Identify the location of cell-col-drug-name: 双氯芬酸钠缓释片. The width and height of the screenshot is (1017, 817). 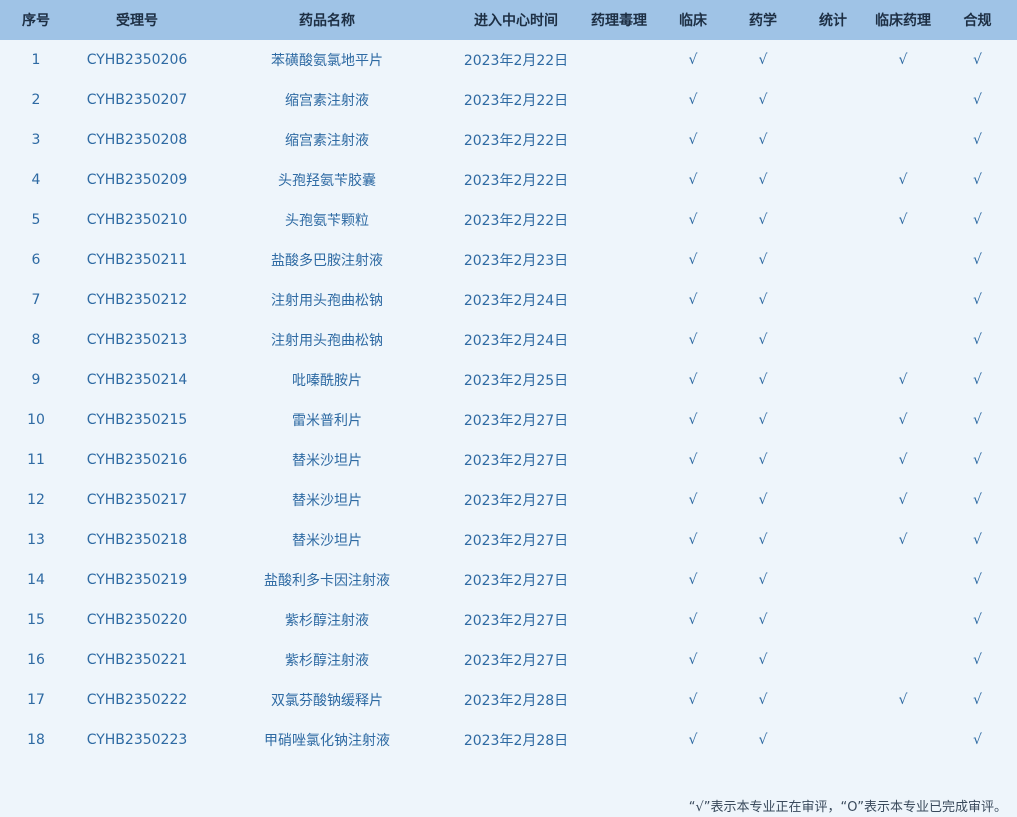
(327, 701).